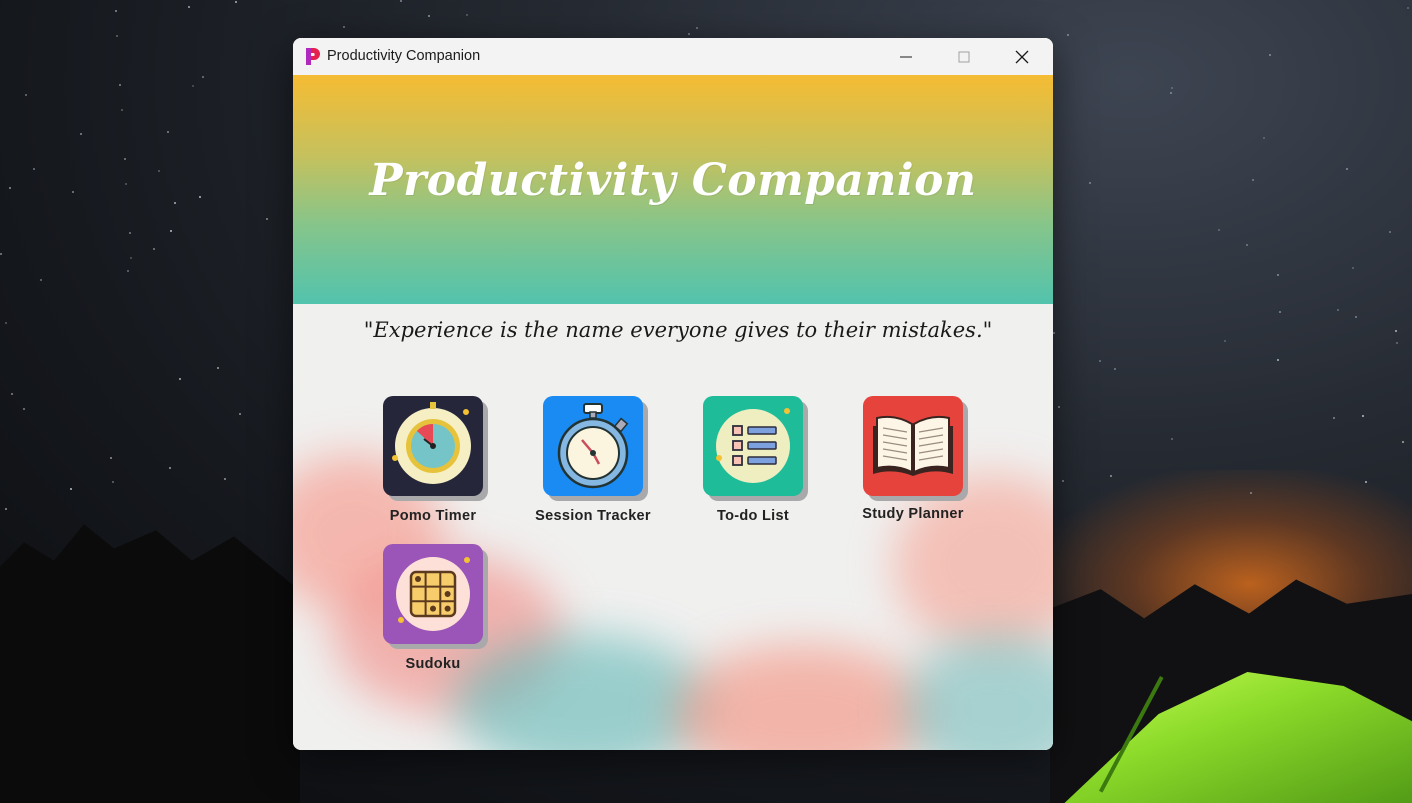 The height and width of the screenshot is (803, 1412). Describe the element at coordinates (150, 663) in the screenshot. I see `mountain-silhouette-left` at that location.